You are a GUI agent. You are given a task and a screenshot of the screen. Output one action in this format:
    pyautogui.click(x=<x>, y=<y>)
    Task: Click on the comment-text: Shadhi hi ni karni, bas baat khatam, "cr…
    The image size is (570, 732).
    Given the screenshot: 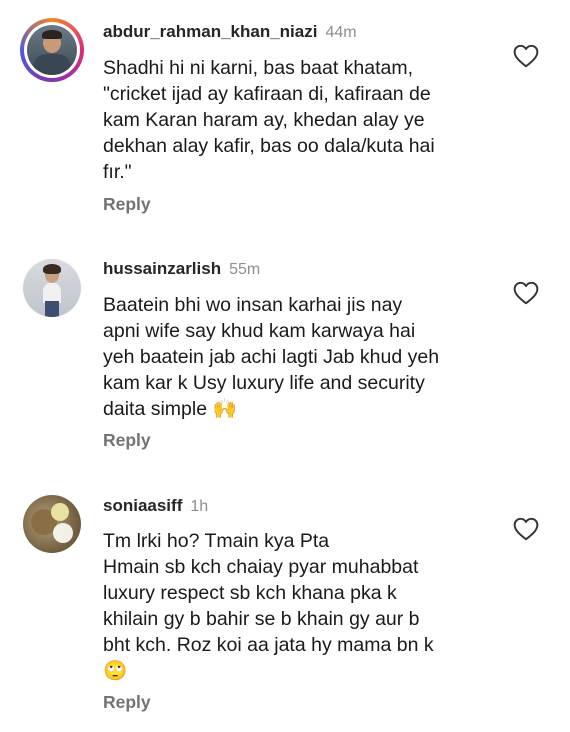 What is the action you would take?
    pyautogui.click(x=269, y=120)
    